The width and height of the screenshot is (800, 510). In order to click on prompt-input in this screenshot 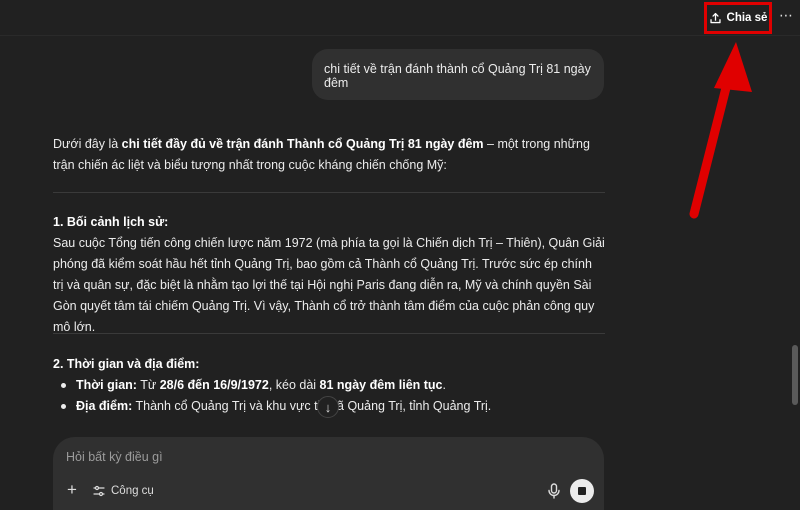, I will do `click(316, 457)`.